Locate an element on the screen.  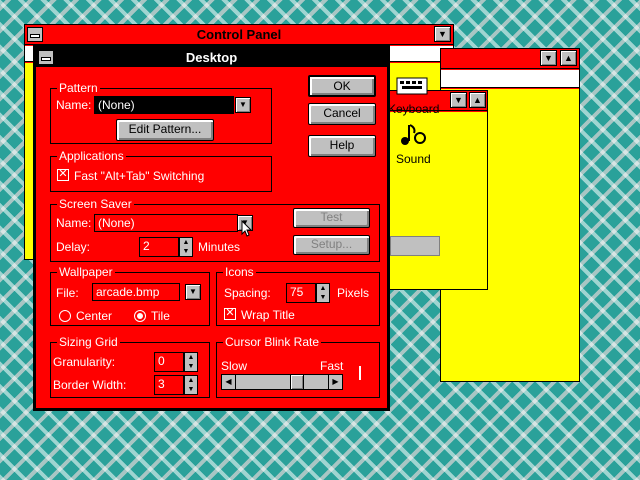
cancel-label: Cancel is located at coordinates (342, 113).